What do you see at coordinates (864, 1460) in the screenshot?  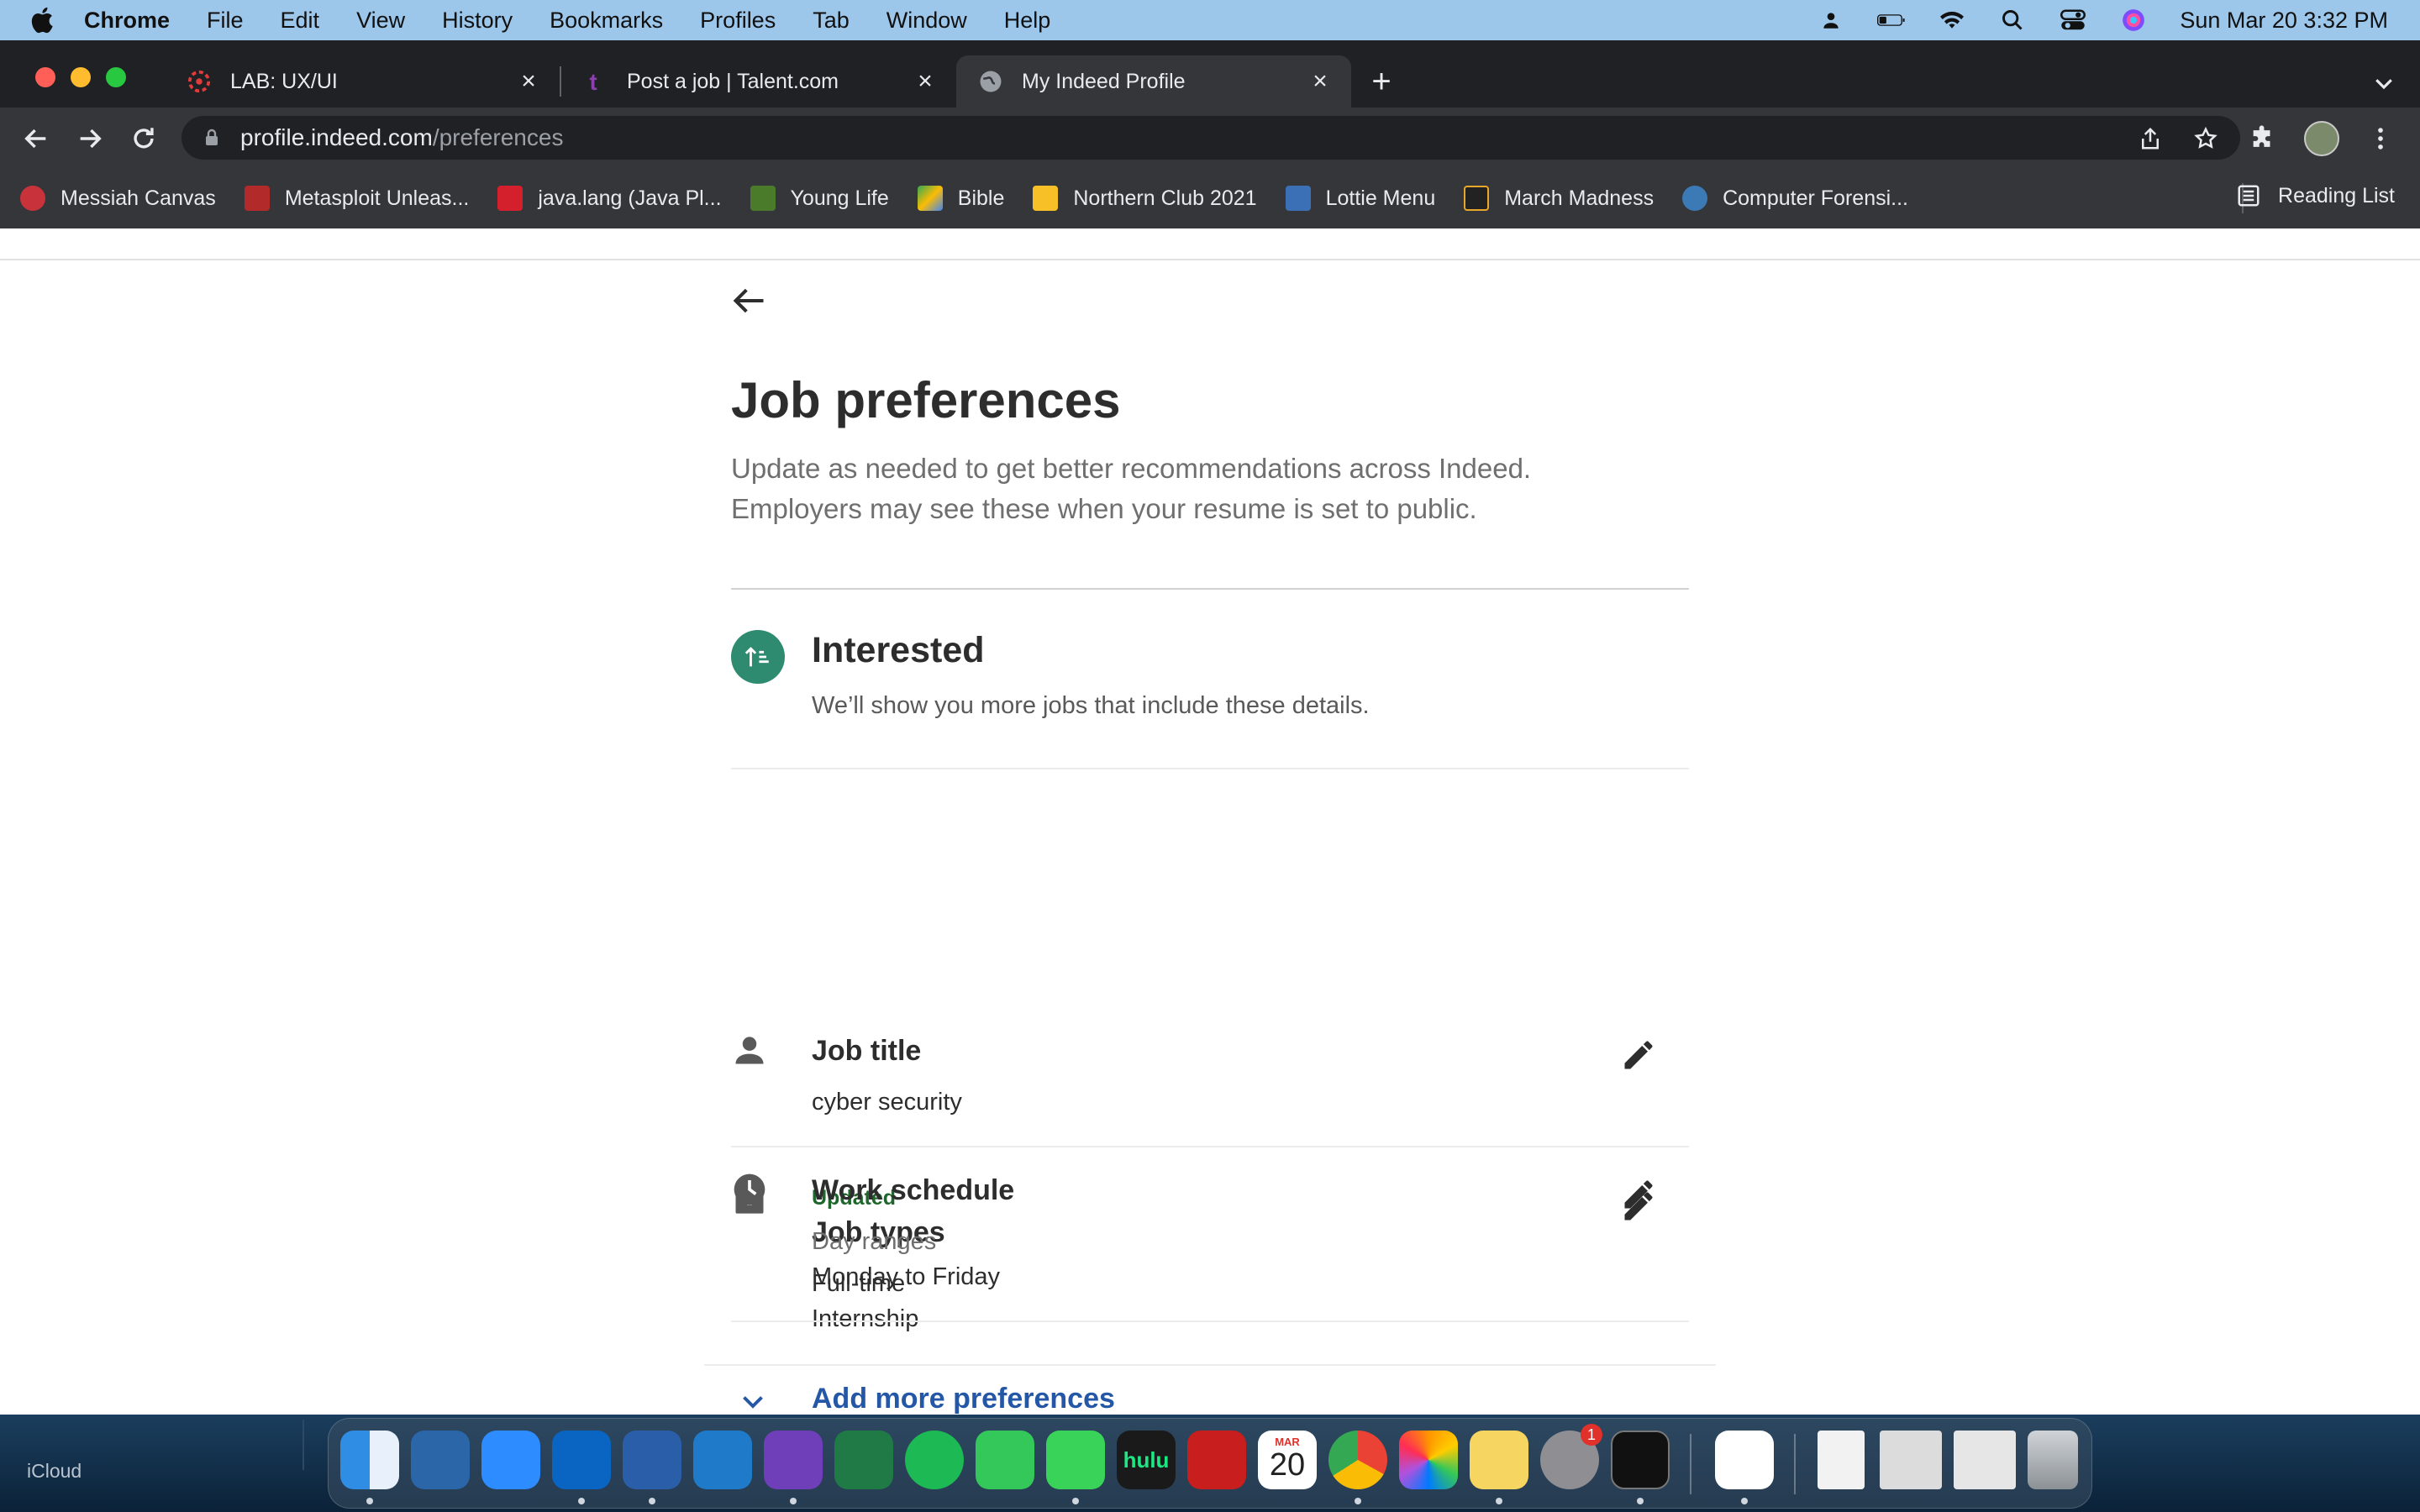 I see `excel-dock-icon` at bounding box center [864, 1460].